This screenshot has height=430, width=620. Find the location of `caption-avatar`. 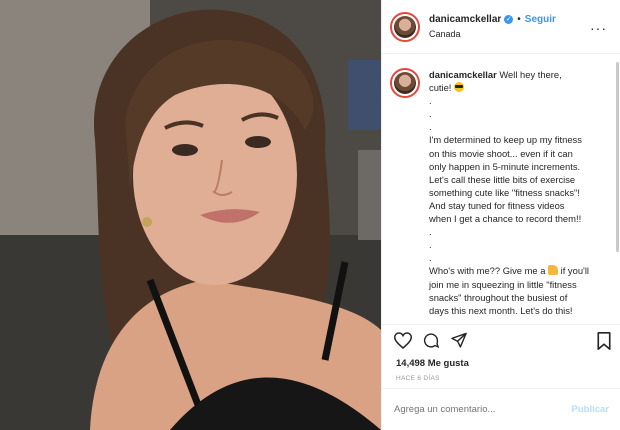

caption-avatar is located at coordinates (405, 83).